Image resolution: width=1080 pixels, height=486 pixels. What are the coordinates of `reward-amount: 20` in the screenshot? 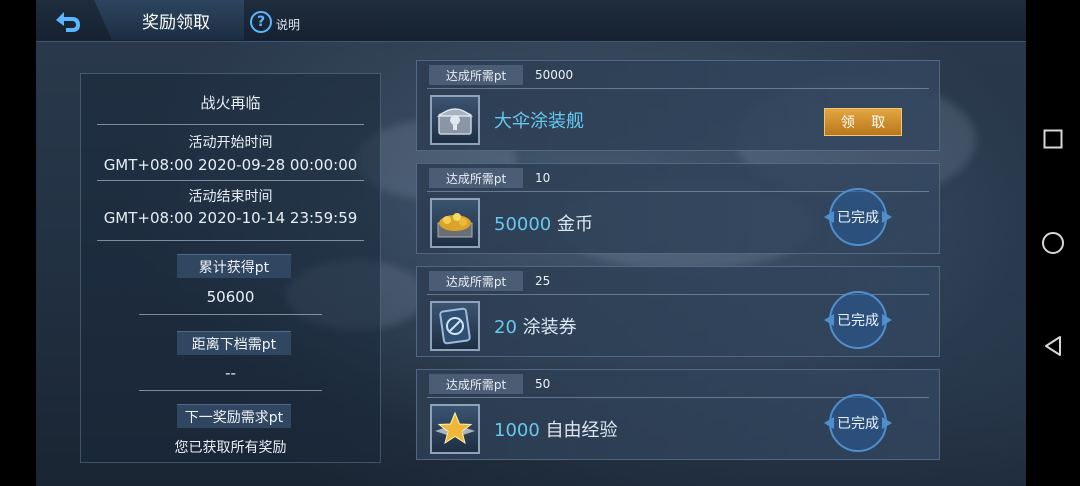 It's located at (505, 327).